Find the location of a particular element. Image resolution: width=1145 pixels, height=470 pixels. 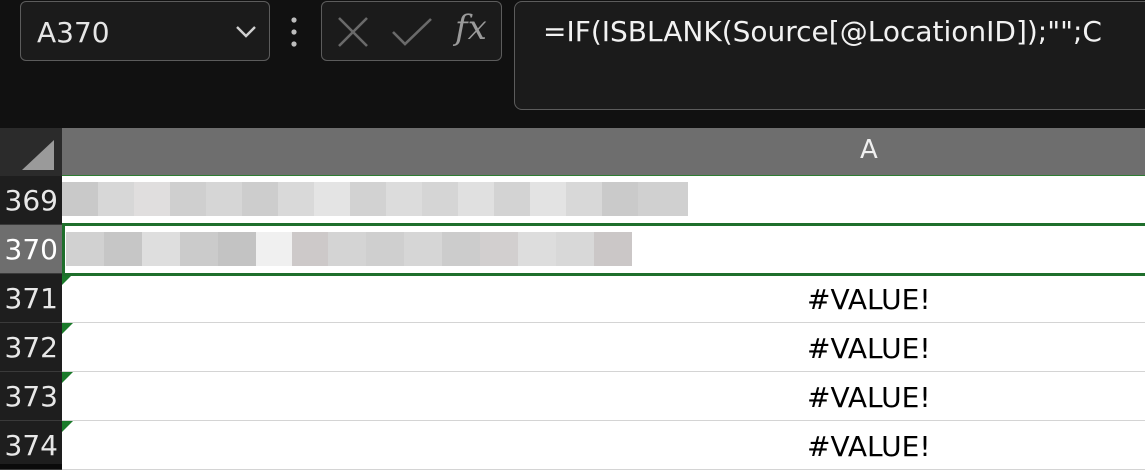

row-header-374: 374 is located at coordinates (31, 445).